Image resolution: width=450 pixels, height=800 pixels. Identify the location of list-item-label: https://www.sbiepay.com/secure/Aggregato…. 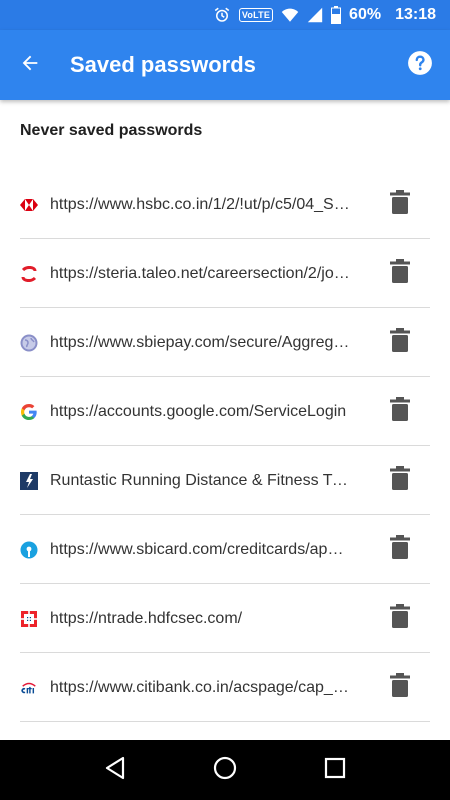
(201, 342).